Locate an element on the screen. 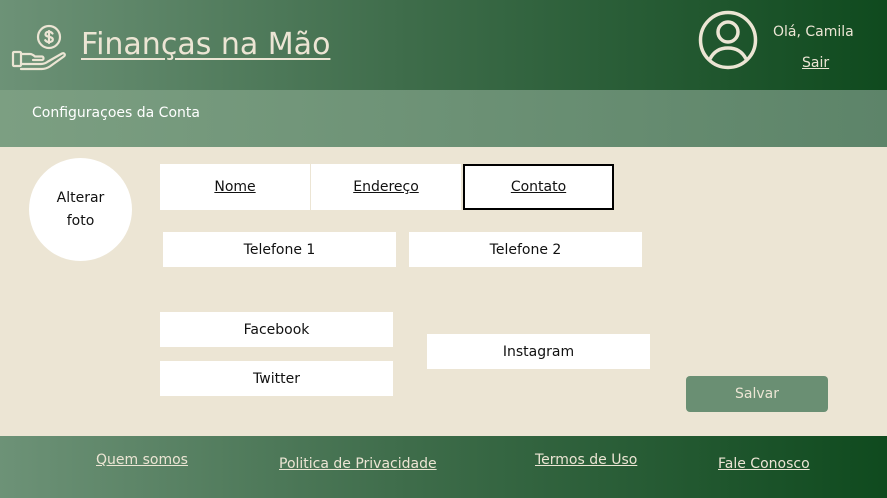 The image size is (887, 498). instagram-input is located at coordinates (538, 351).